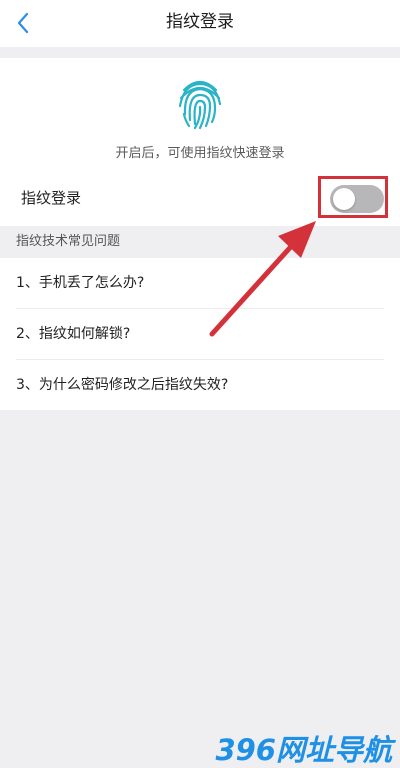 The height and width of the screenshot is (768, 400). Describe the element at coordinates (200, 242) in the screenshot. I see `faq-section-header: 指纹技术常见问题` at that location.